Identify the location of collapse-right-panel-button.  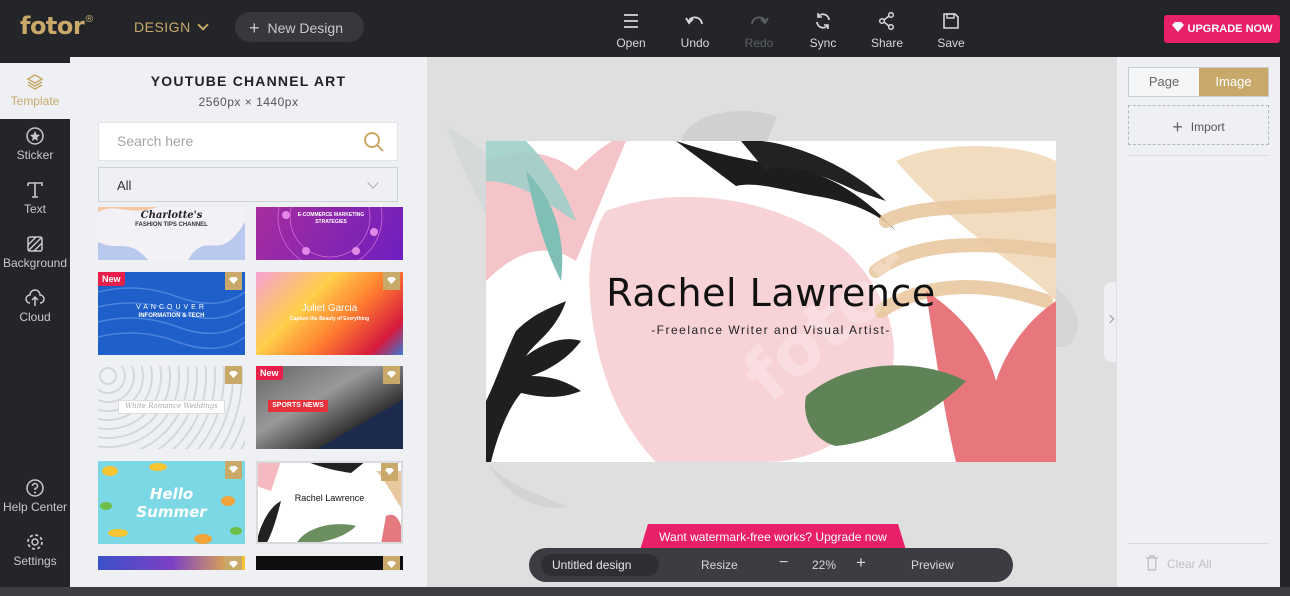
(1110, 322).